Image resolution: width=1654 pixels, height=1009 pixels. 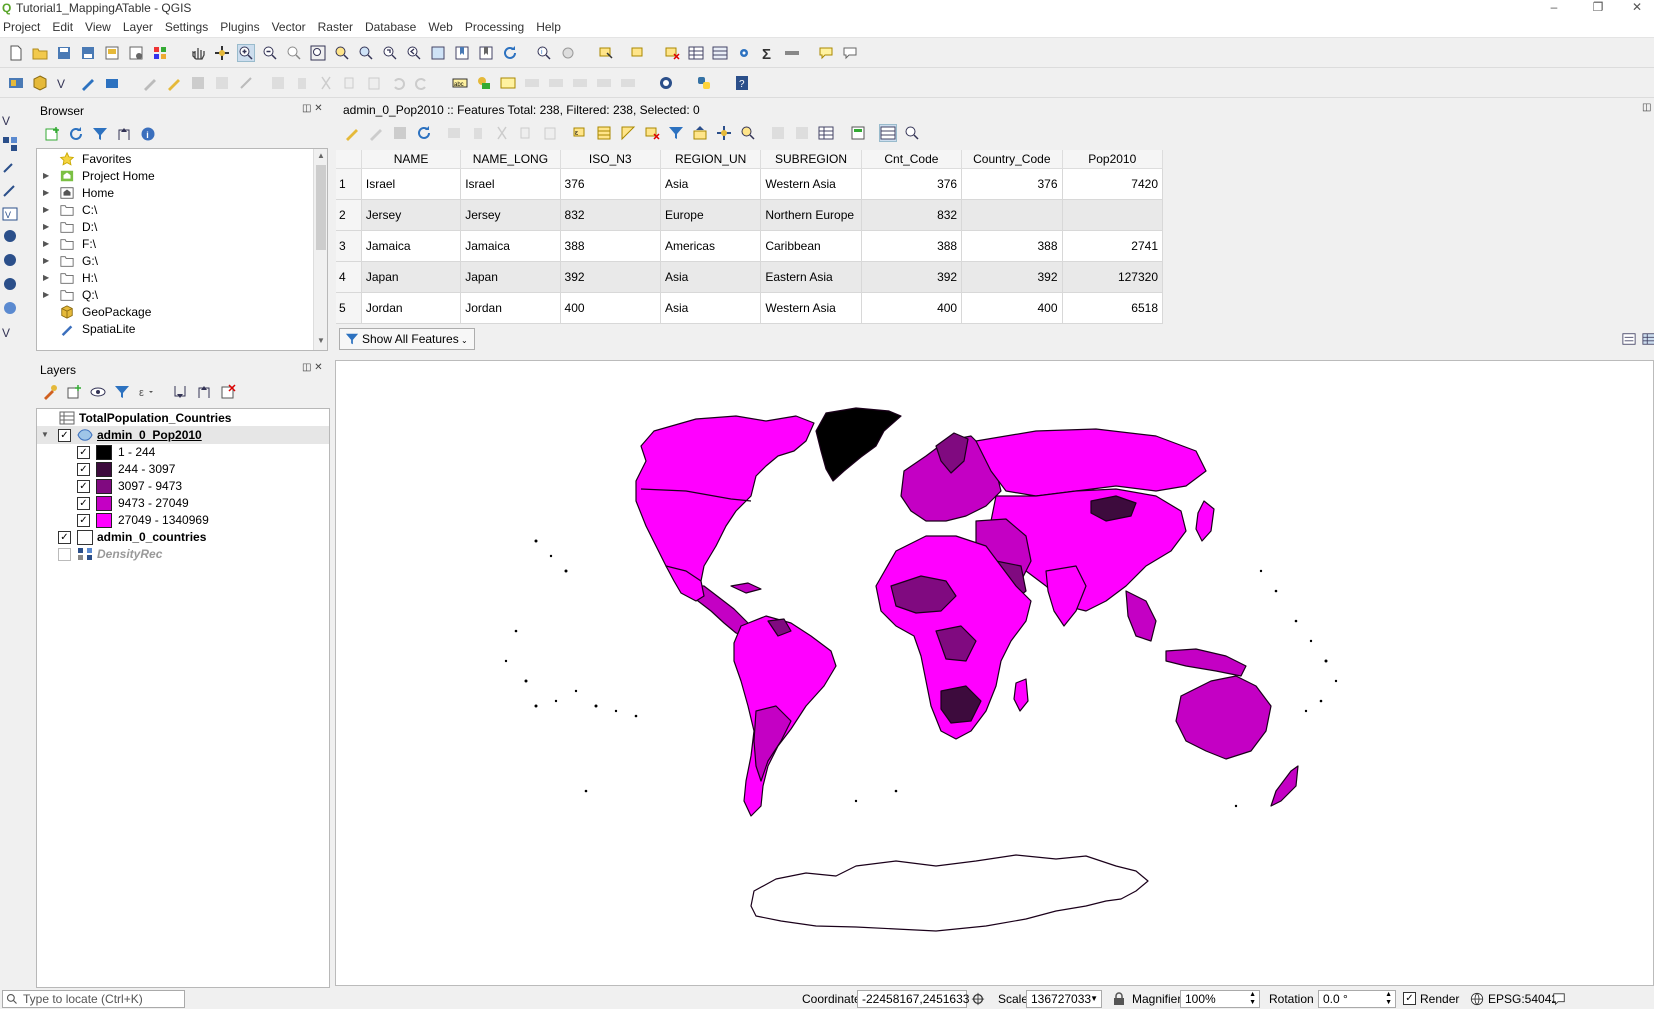 I want to click on save-edits-icon, so click(x=198, y=83).